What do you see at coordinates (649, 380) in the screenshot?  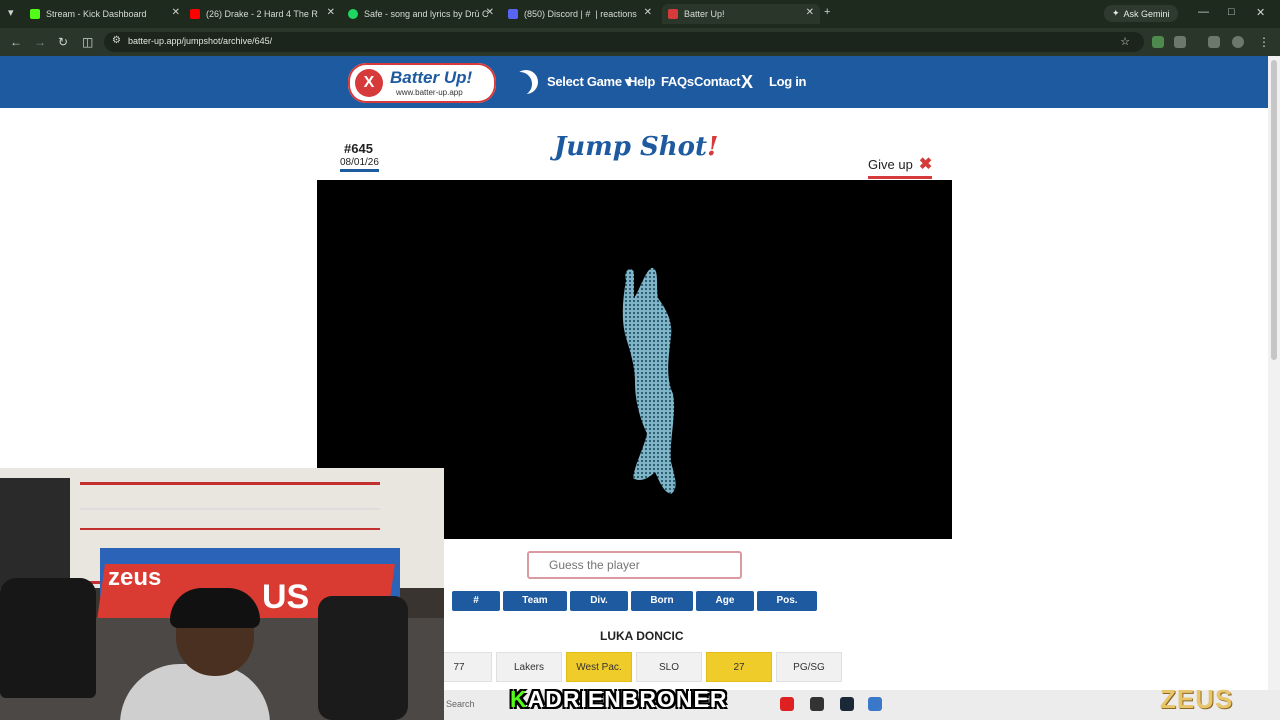 I see `player-silhouette` at bounding box center [649, 380].